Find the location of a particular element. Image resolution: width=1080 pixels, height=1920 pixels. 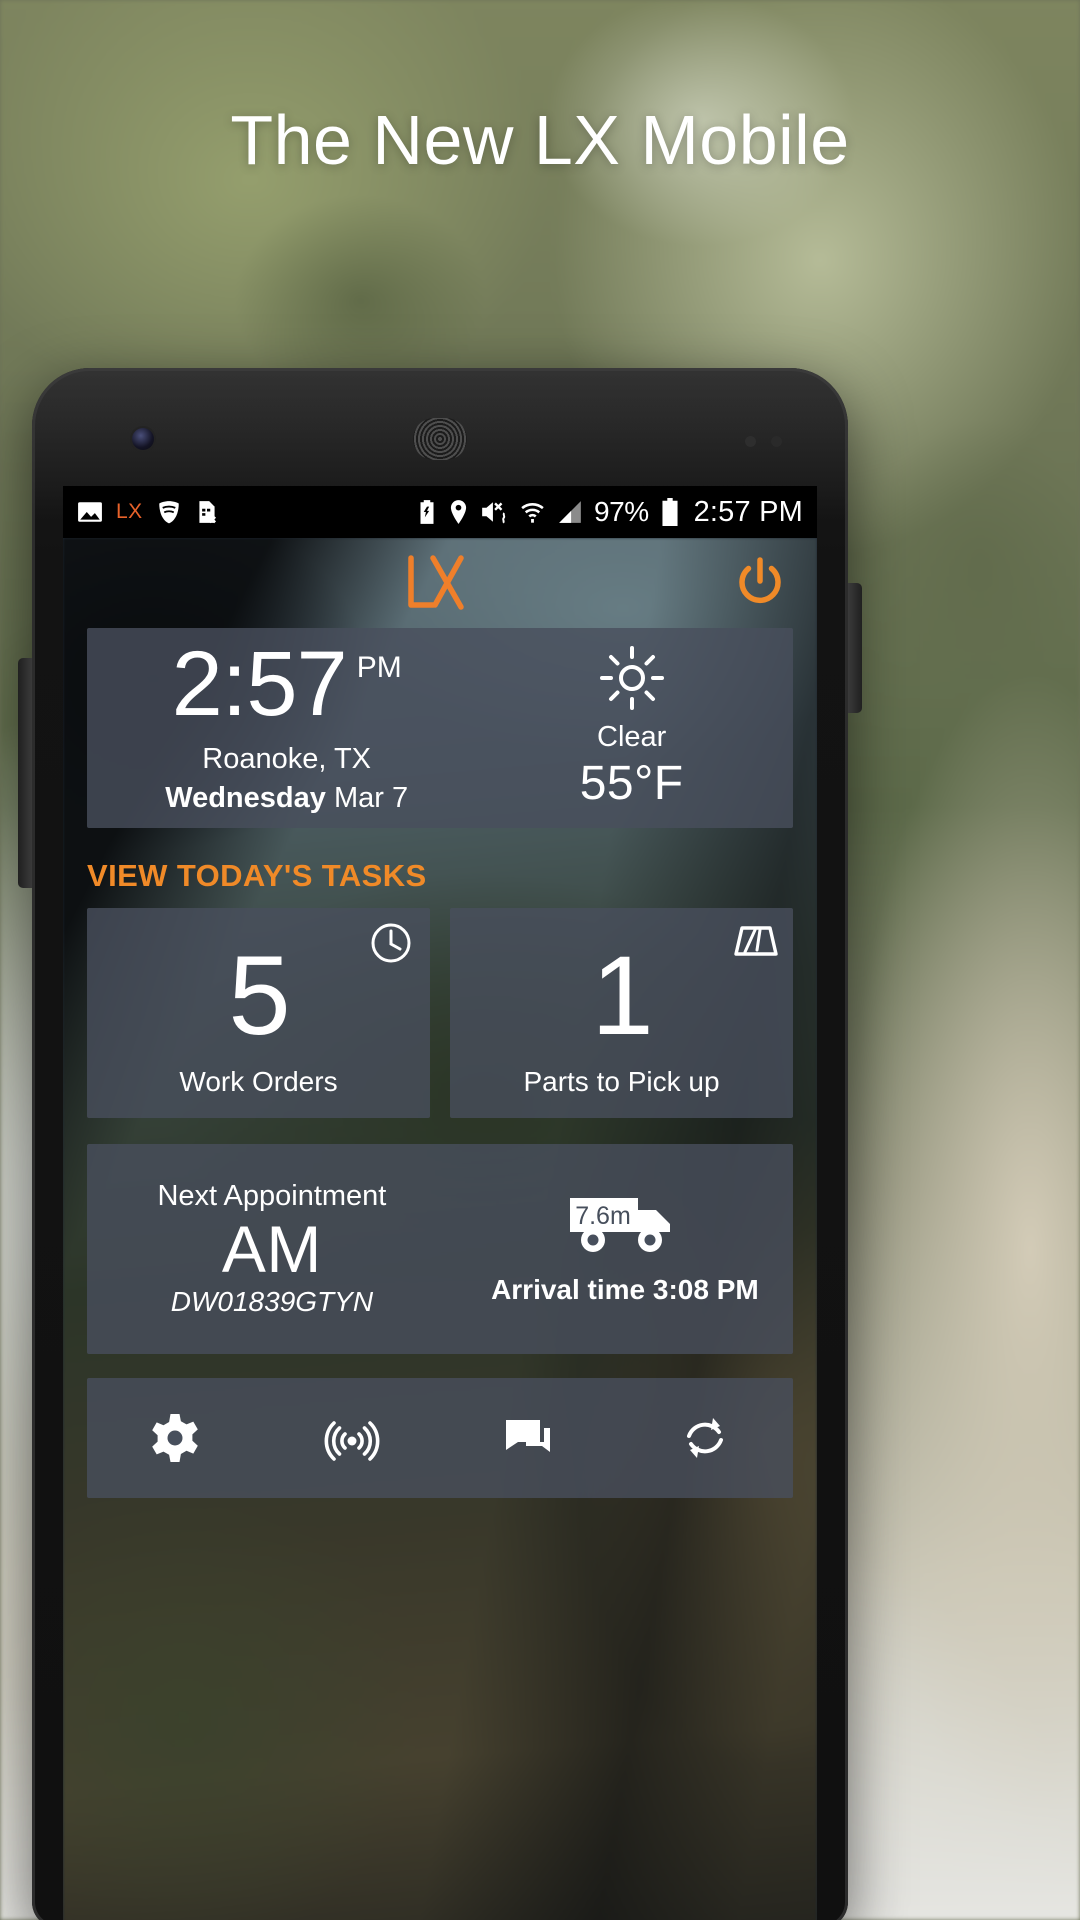

app-header is located at coordinates (440, 583).